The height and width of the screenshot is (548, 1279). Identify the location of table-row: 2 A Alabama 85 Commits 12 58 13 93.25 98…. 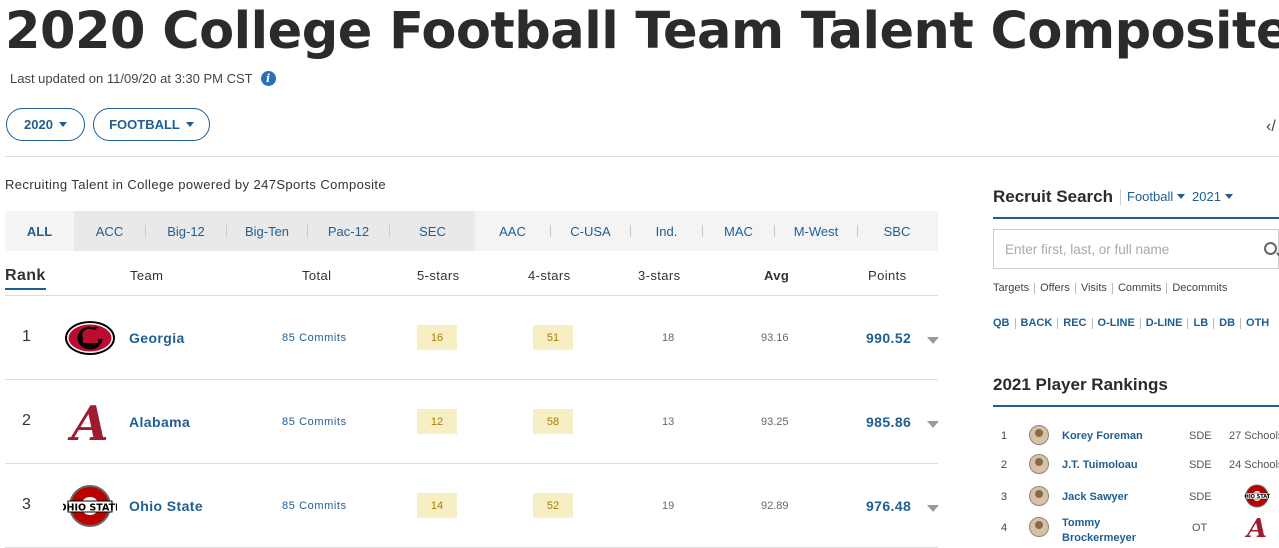
(472, 422).